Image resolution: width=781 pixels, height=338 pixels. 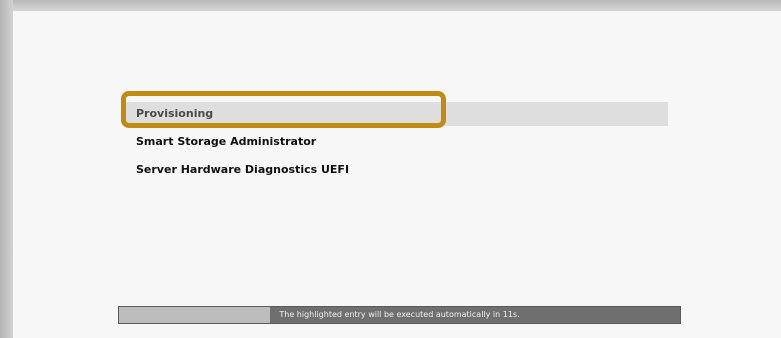 I want to click on menu-item-label: Smart Storage Administrator, so click(x=226, y=141).